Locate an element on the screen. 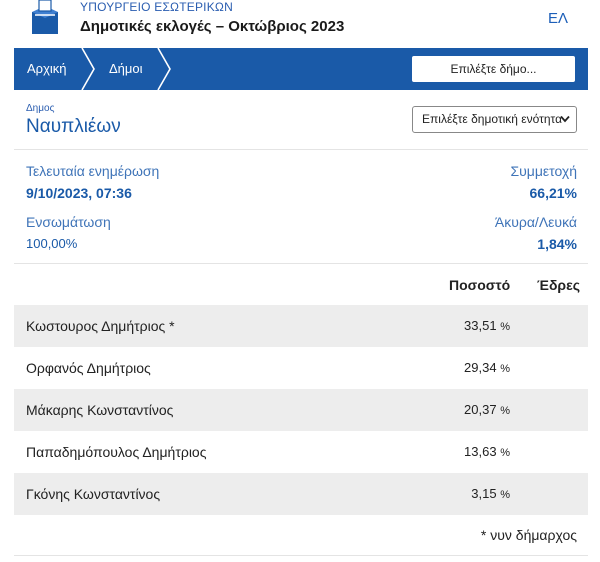 This screenshot has height=562, width=600. municipal-unit-select-value: Επιλέξτε δημοτική ενότητα is located at coordinates (492, 119).